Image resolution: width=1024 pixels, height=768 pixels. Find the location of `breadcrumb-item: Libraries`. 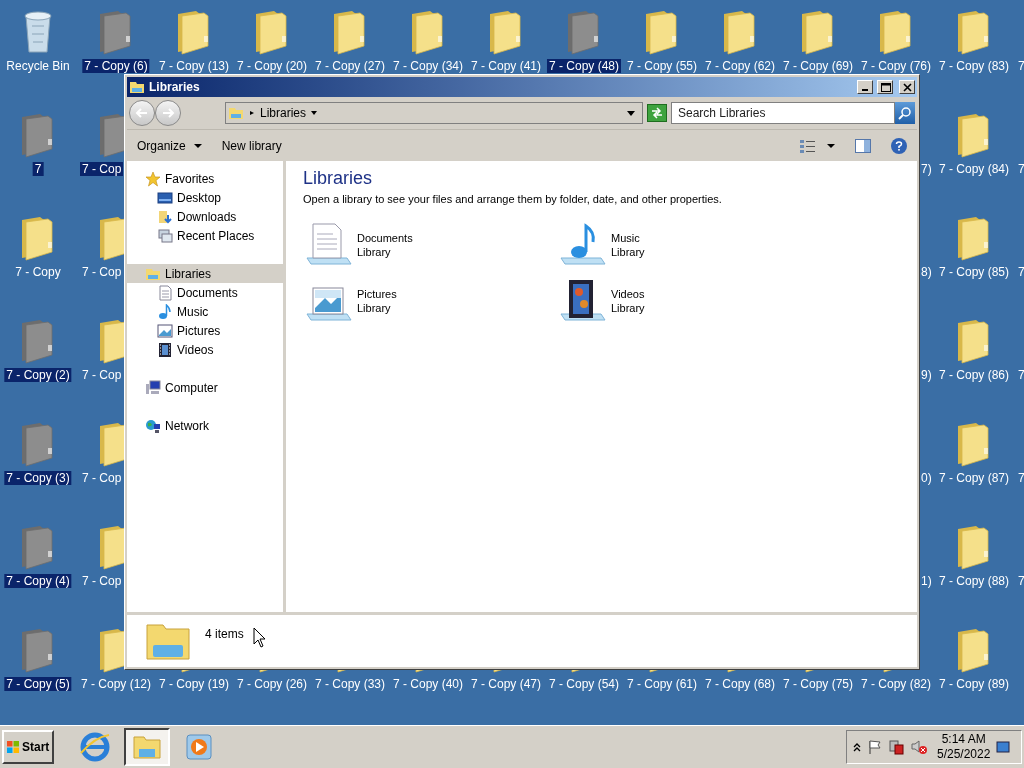

breadcrumb-item: Libraries is located at coordinates (283, 113).